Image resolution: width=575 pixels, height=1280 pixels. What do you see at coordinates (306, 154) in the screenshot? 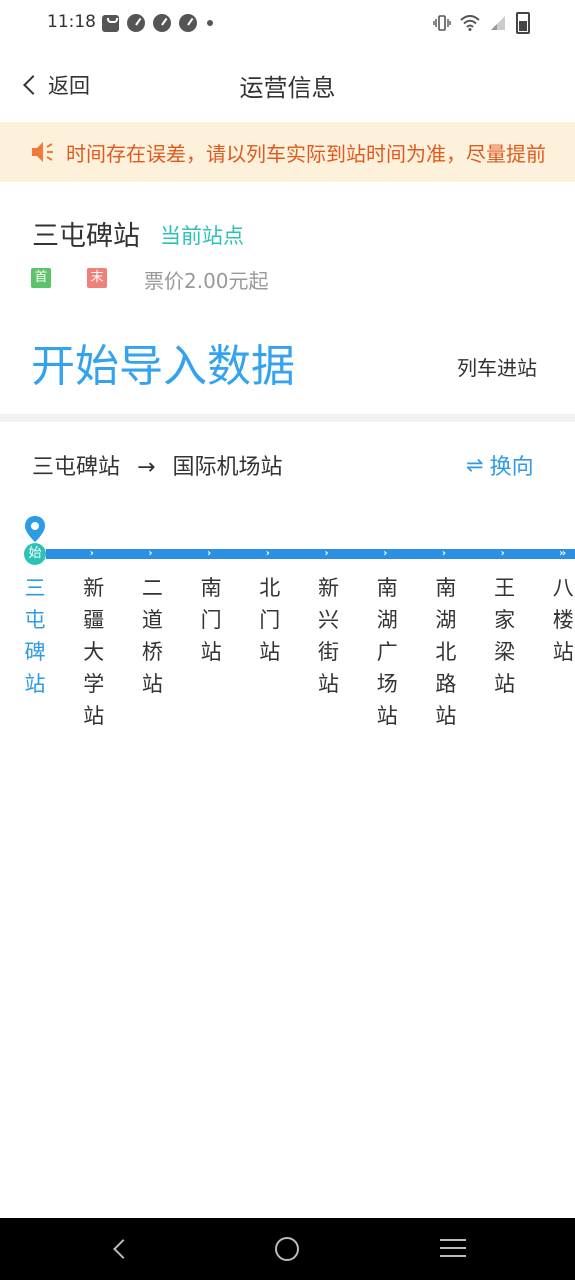
I see `notice-text: 时间存在误差，请以列车实际到站时间为准，尽量提前` at bounding box center [306, 154].